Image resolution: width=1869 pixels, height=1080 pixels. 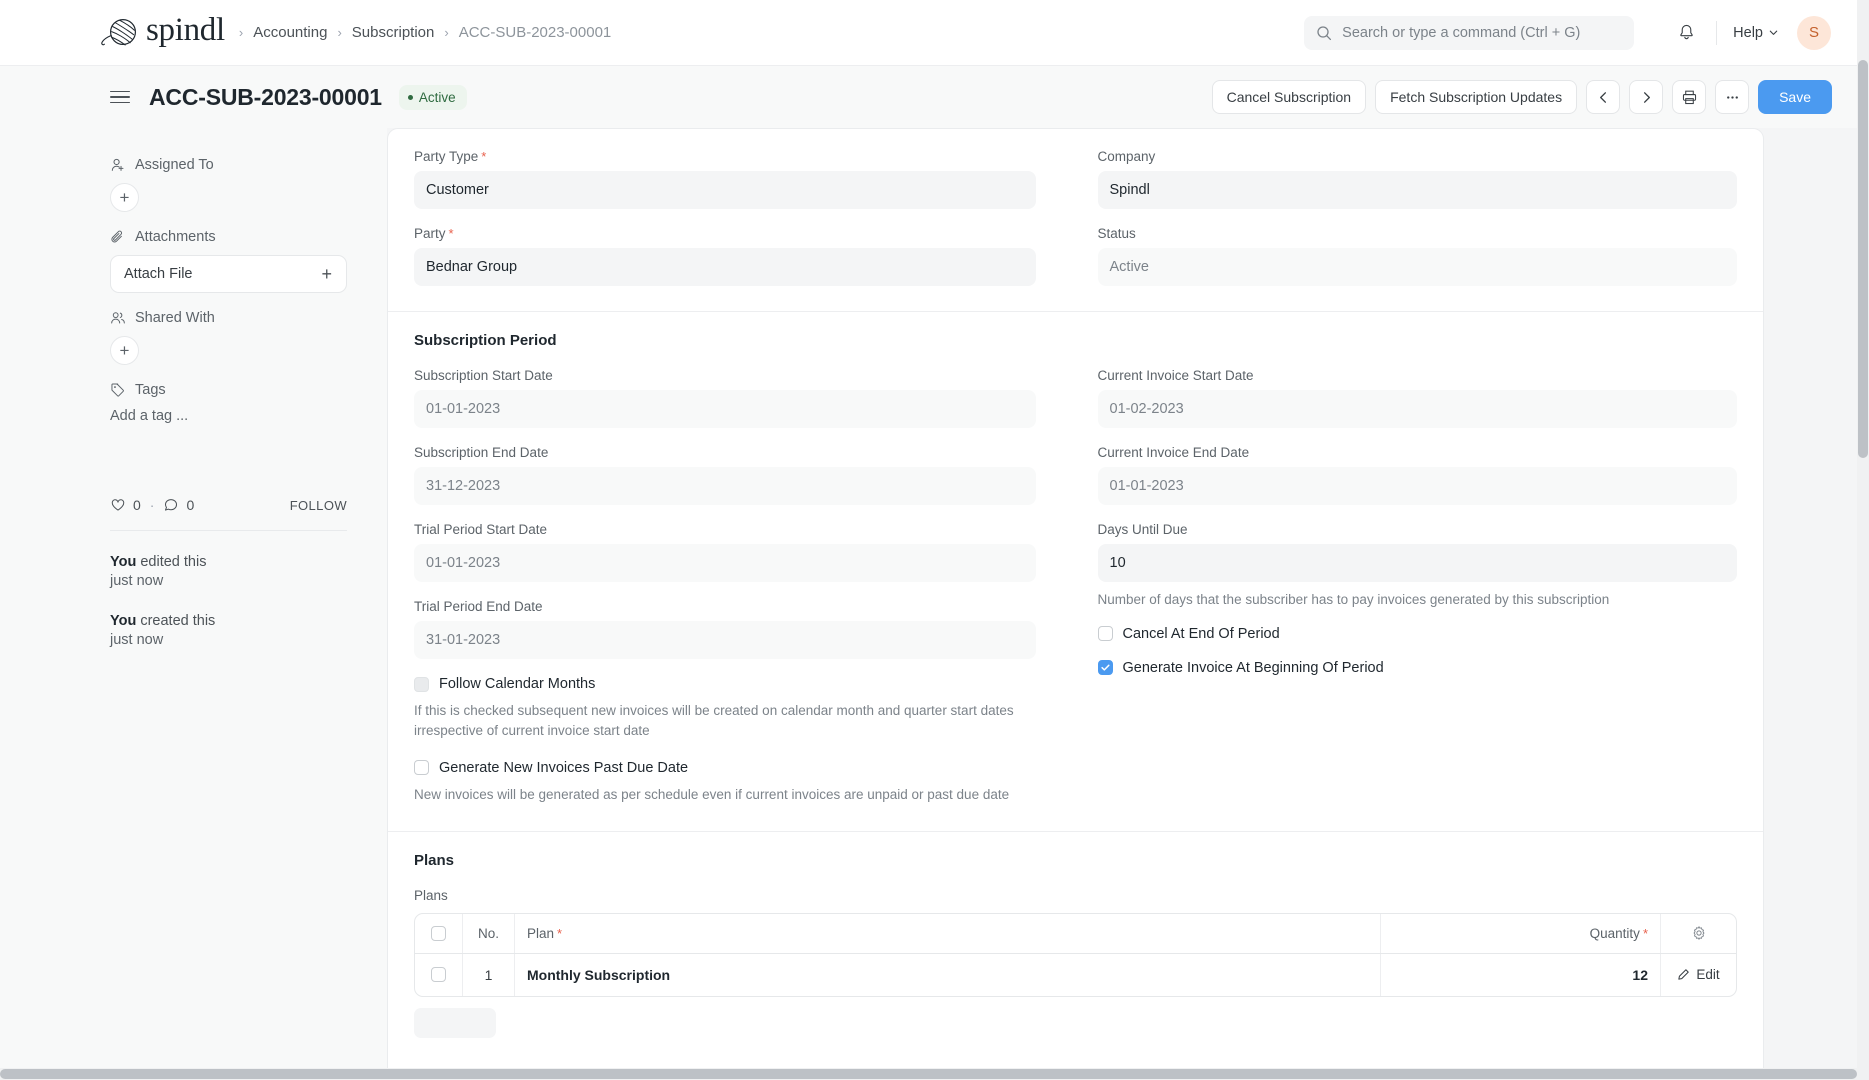 What do you see at coordinates (228, 165) in the screenshot?
I see `assigned-to-header: Assigned To` at bounding box center [228, 165].